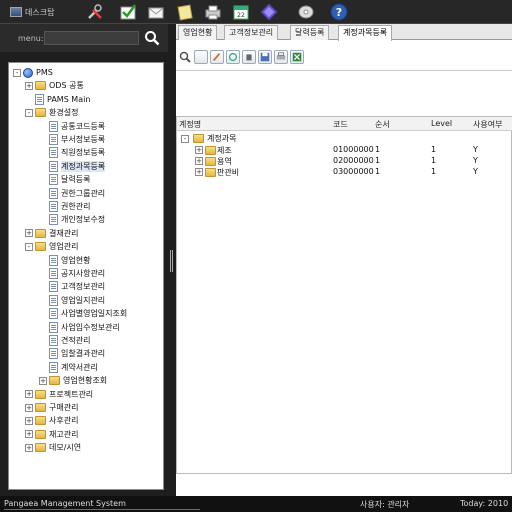 The height and width of the screenshot is (512, 512). I want to click on delete-icon, so click(249, 57).